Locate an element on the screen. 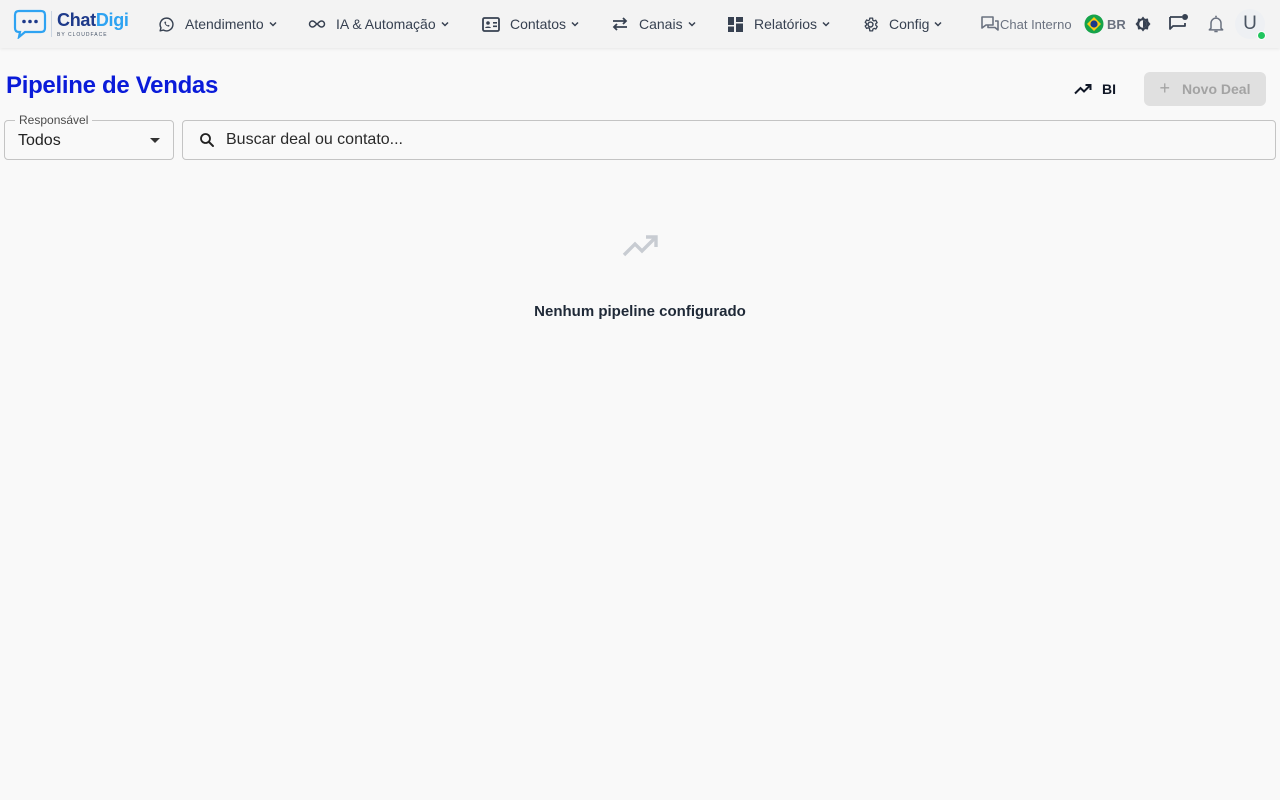 The height and width of the screenshot is (800, 1280). nav-ia-automacao: IA & Automação is located at coordinates (379, 24).